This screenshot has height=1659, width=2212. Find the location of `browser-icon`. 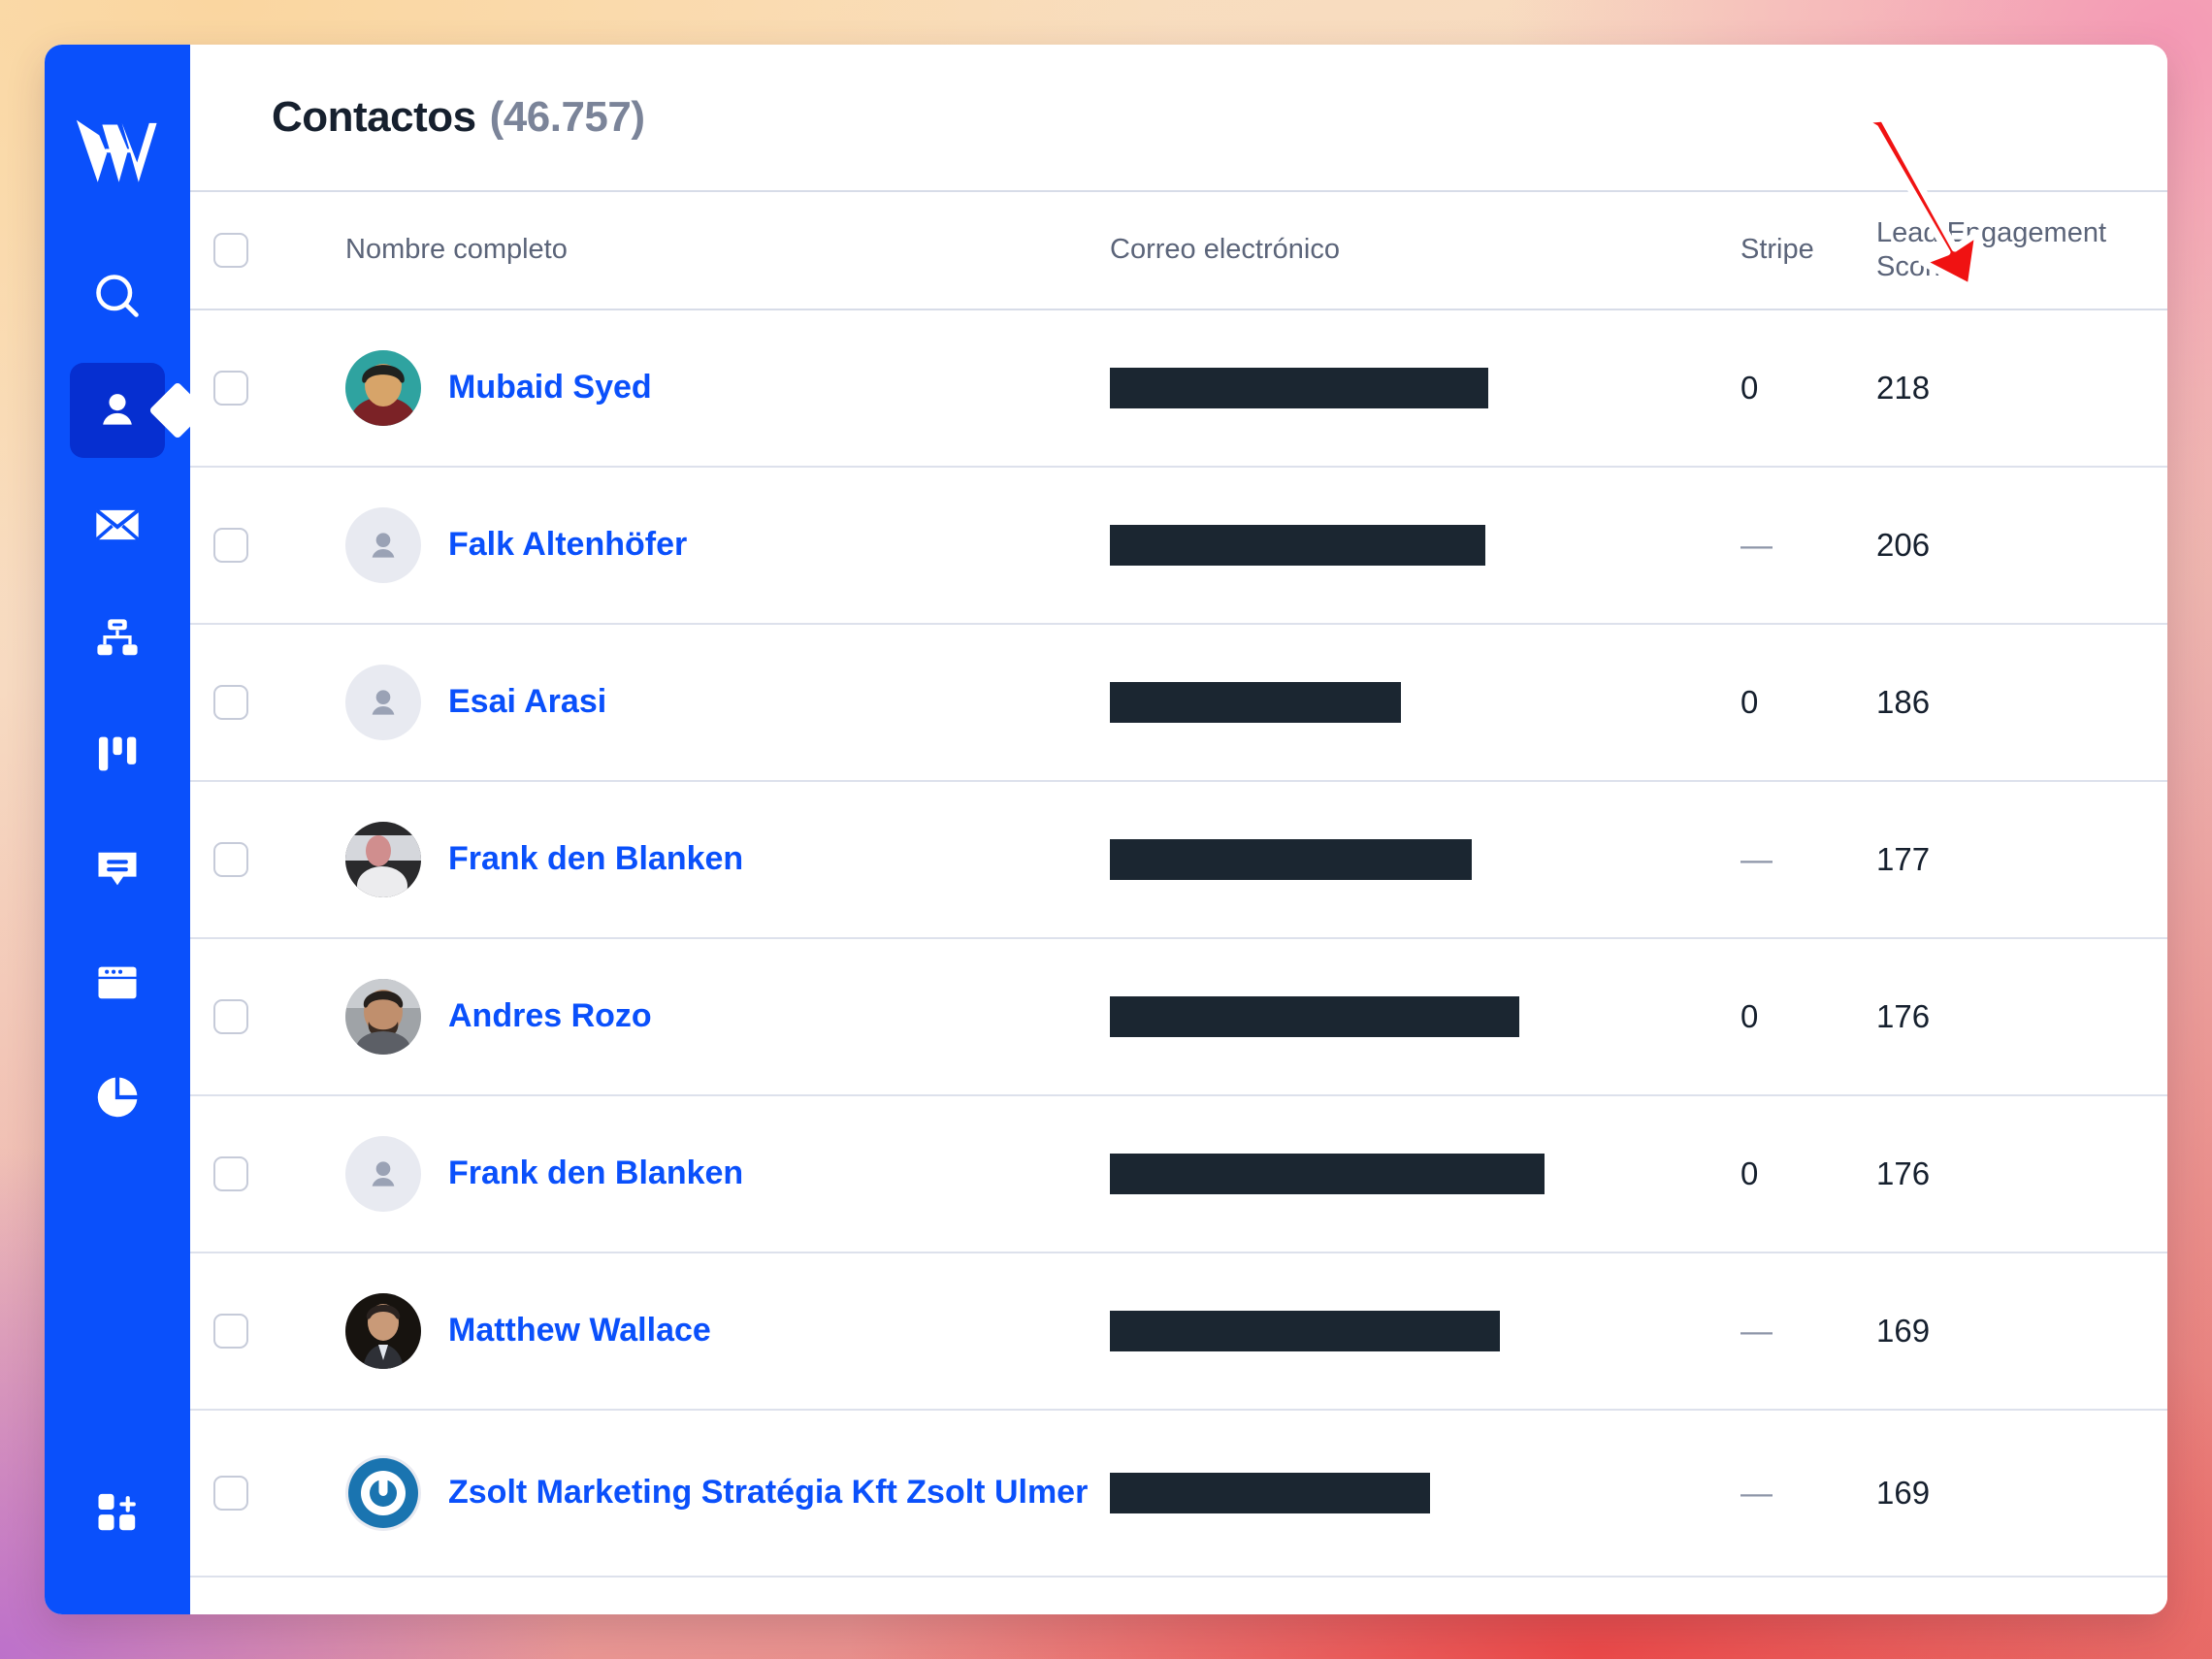

browser-icon is located at coordinates (118, 983).